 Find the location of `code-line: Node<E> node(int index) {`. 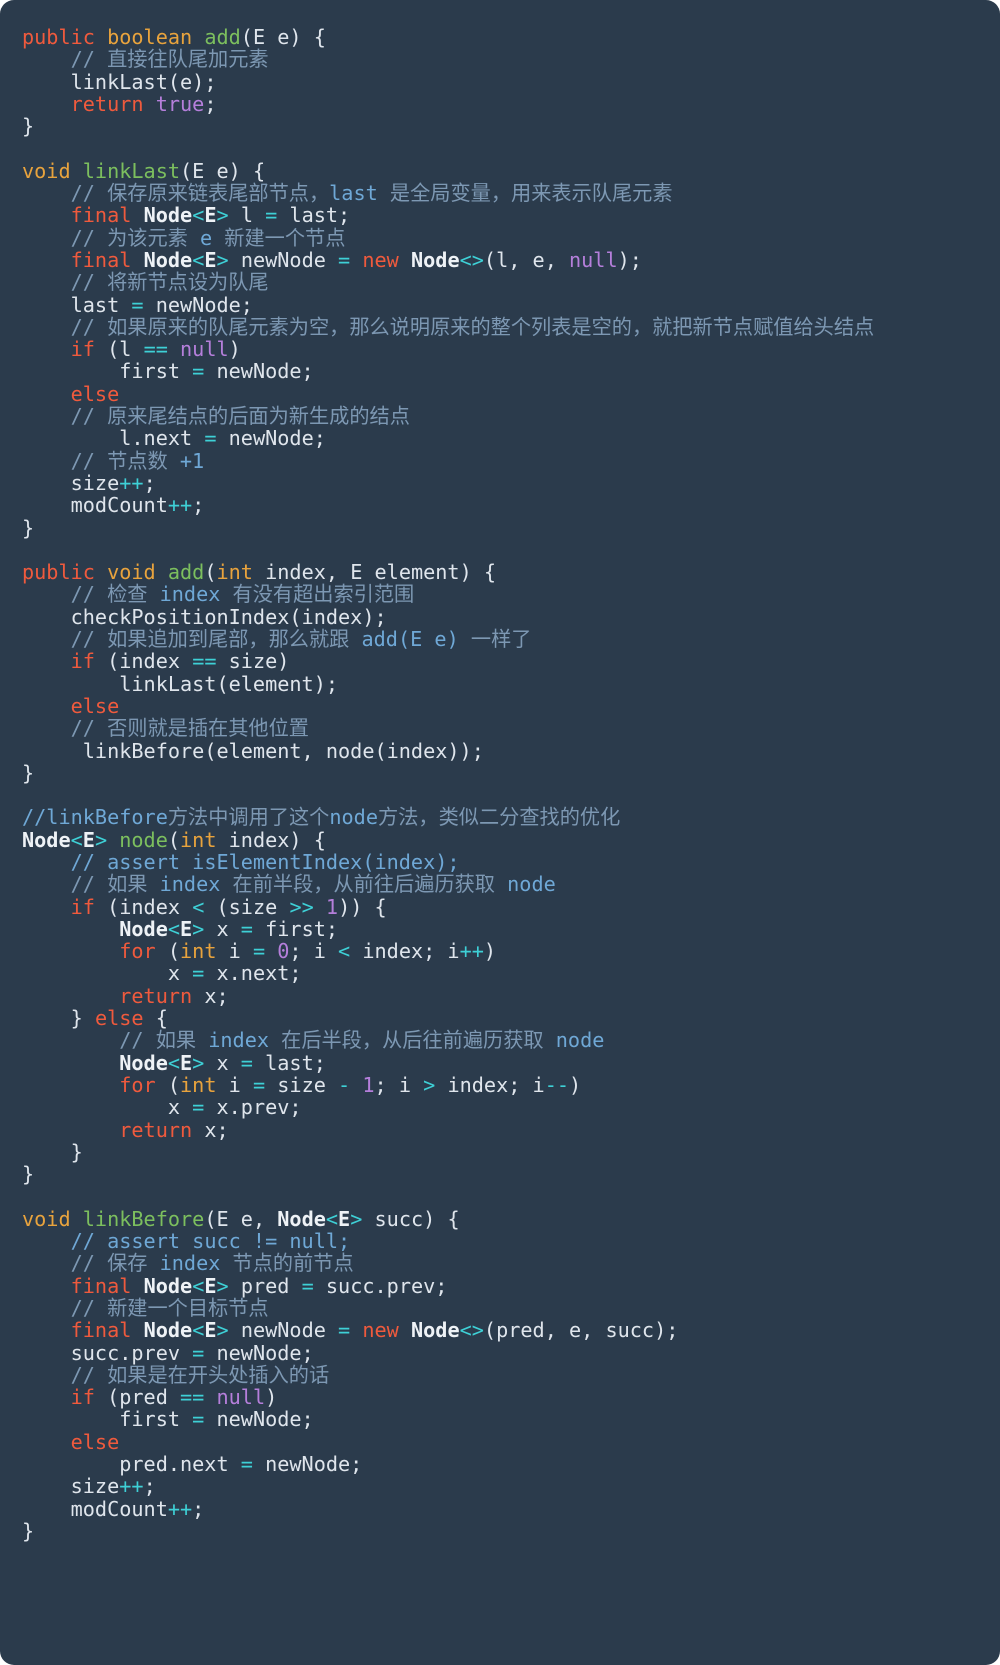

code-line: Node<E> node(int index) { is located at coordinates (174, 839).